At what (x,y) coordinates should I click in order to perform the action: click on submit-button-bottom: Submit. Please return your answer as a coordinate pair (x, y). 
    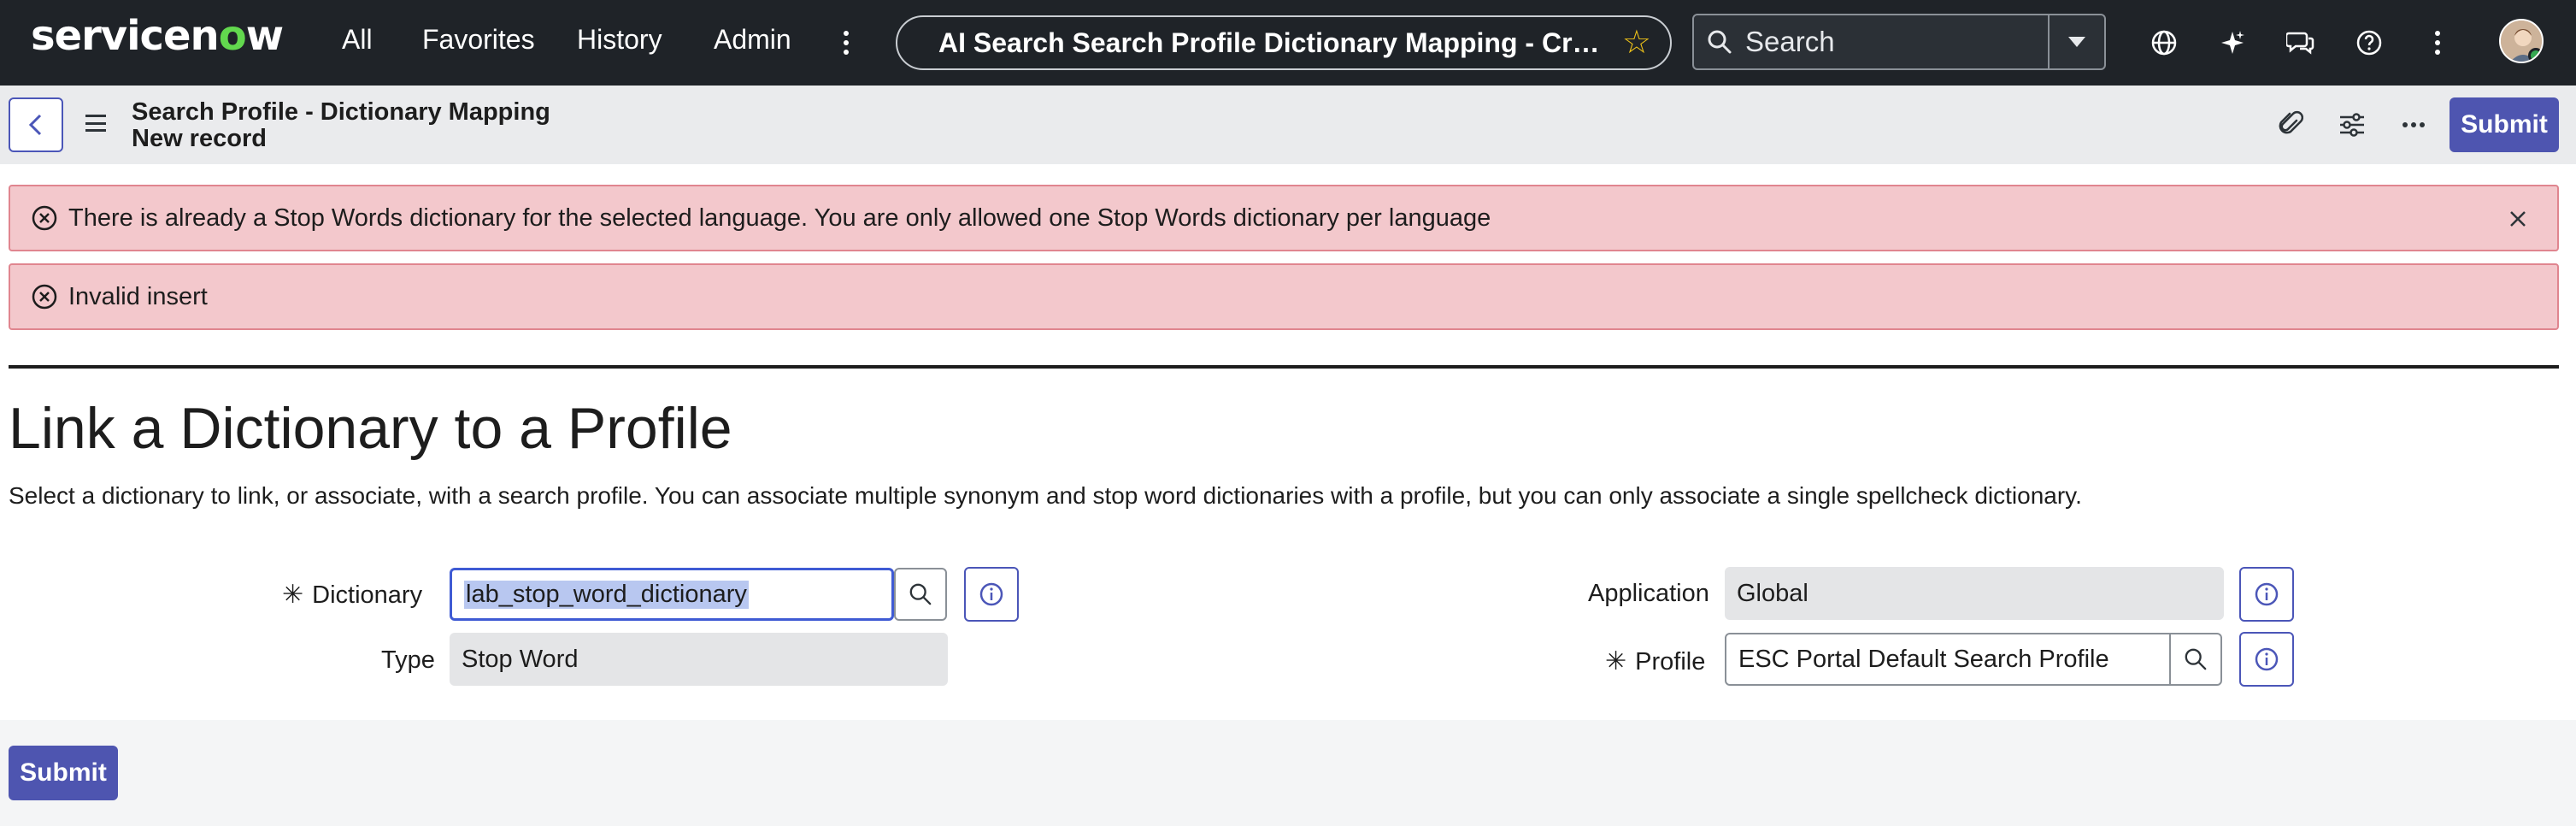
    Looking at the image, I should click on (63, 773).